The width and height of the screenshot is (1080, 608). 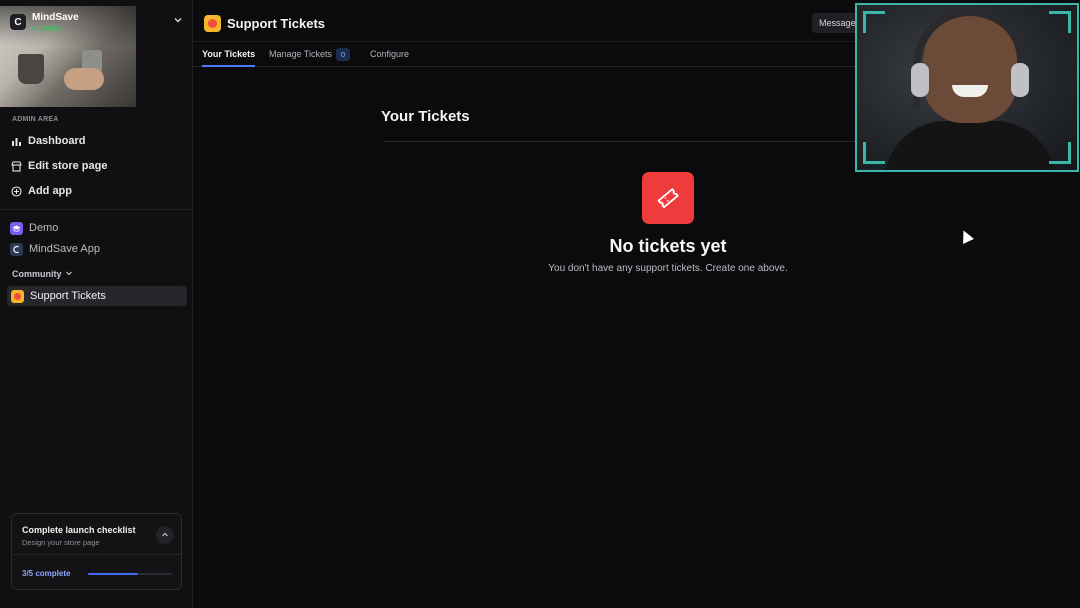 What do you see at coordinates (623, 141) in the screenshot?
I see `title-divider` at bounding box center [623, 141].